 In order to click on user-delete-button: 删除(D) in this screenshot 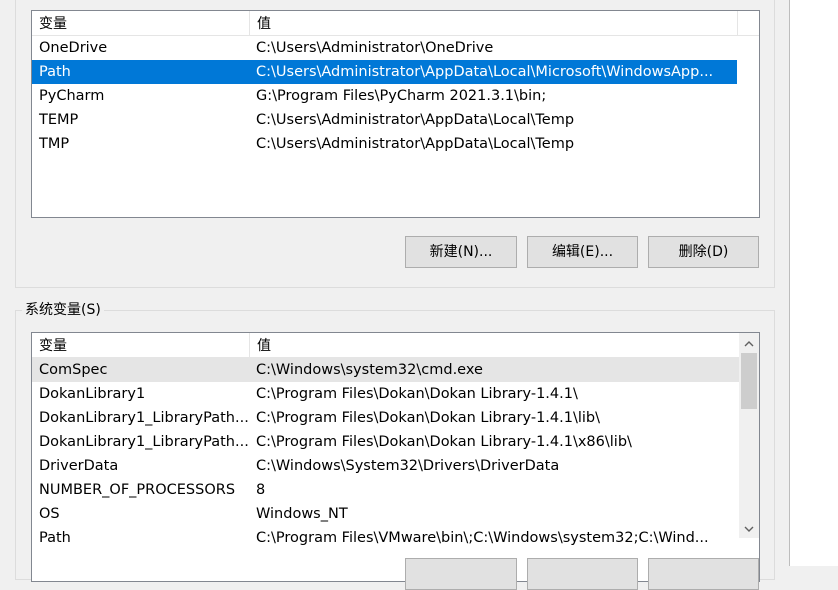, I will do `click(703, 252)`.